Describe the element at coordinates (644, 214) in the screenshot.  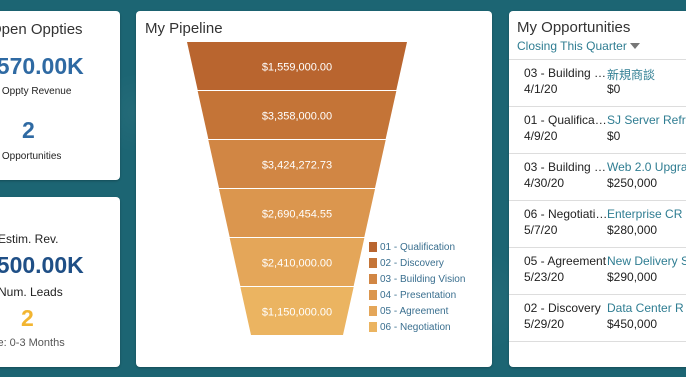
I see `opportunity-name-link: Enterprise CR` at that location.